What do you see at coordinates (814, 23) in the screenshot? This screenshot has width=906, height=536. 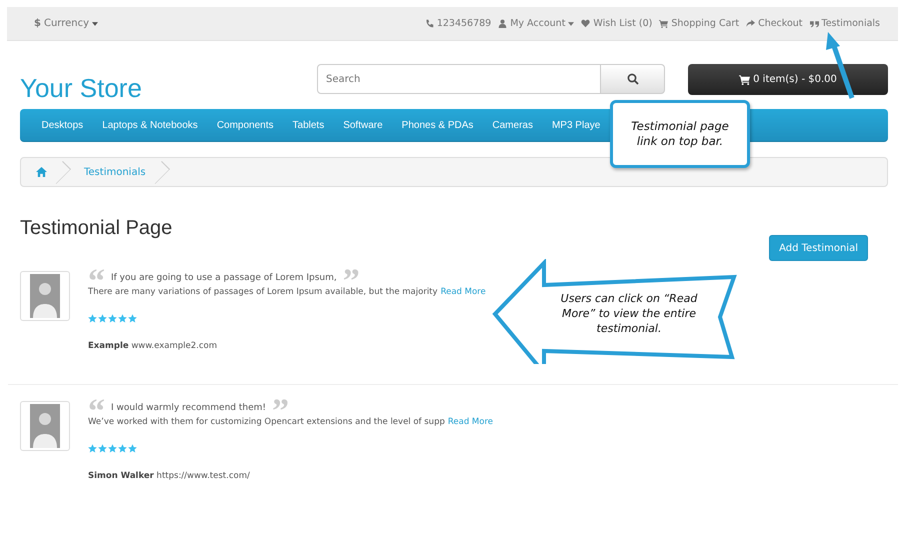 I see `quote-icon` at bounding box center [814, 23].